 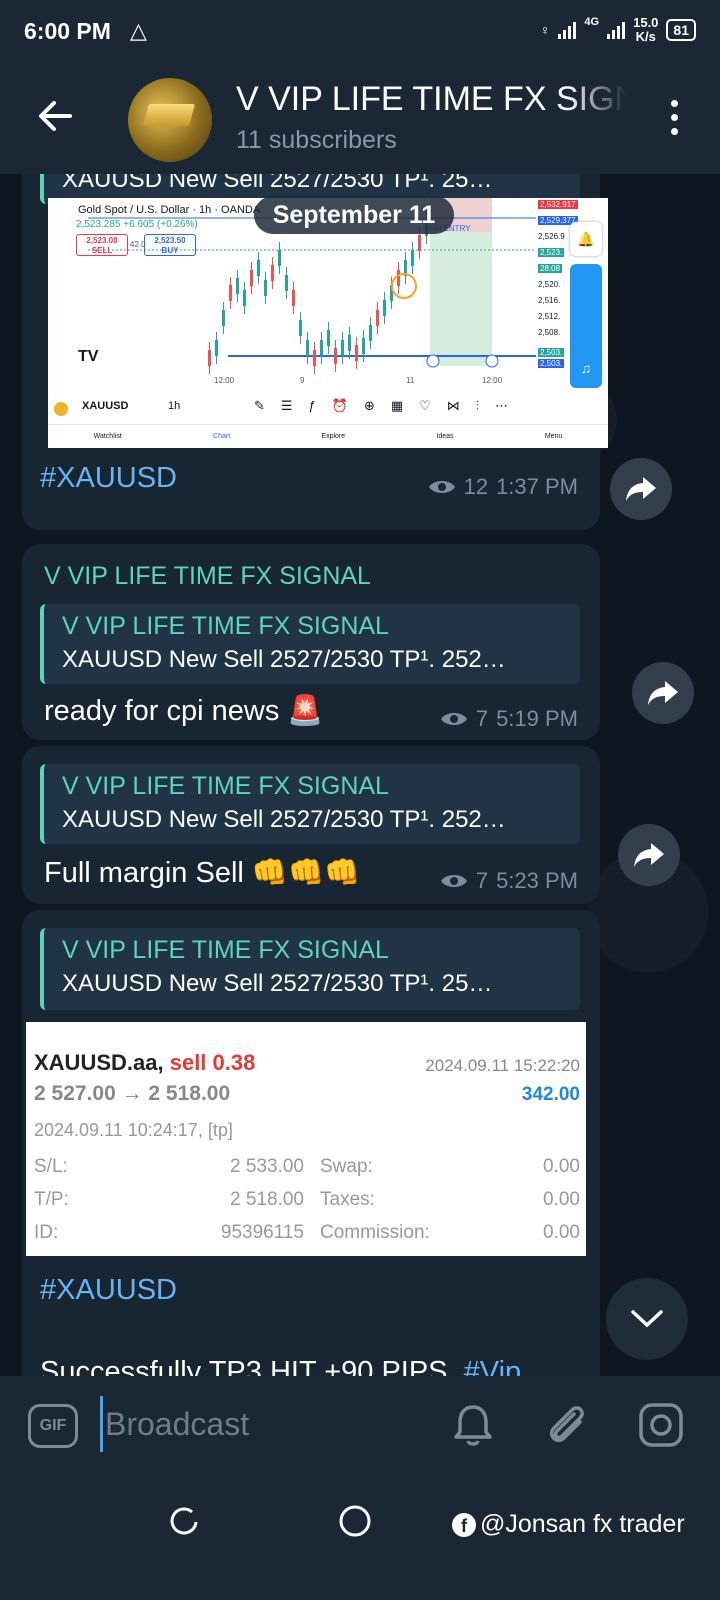 What do you see at coordinates (88, 356) in the screenshot?
I see `tradingview-logo: TV` at bounding box center [88, 356].